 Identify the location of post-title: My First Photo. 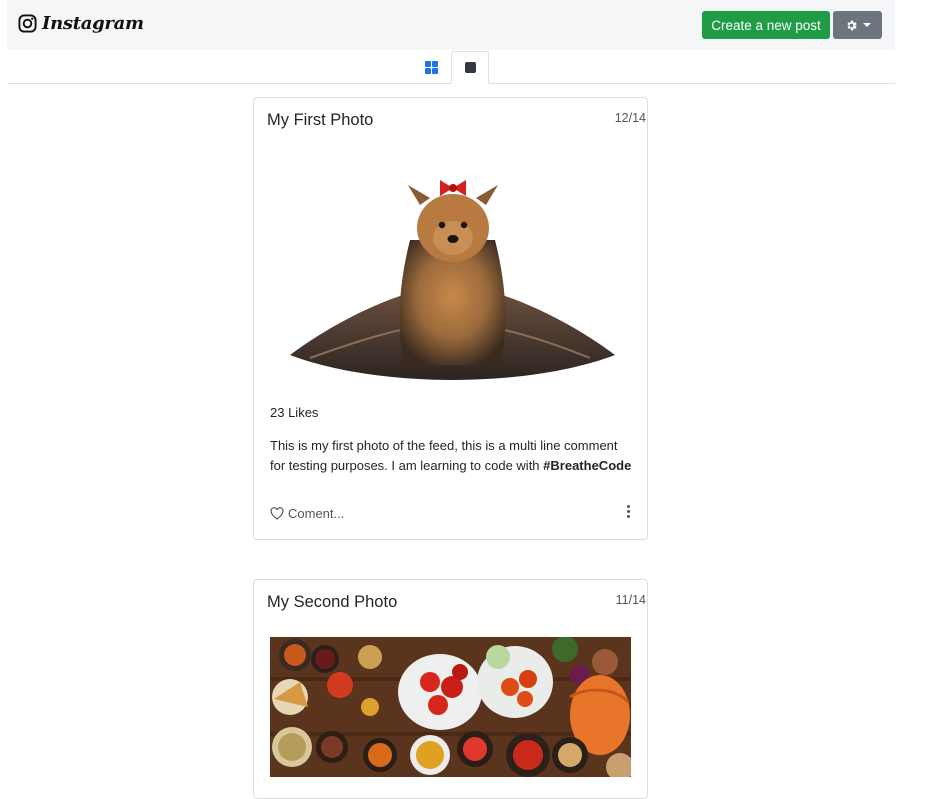
(320, 120).